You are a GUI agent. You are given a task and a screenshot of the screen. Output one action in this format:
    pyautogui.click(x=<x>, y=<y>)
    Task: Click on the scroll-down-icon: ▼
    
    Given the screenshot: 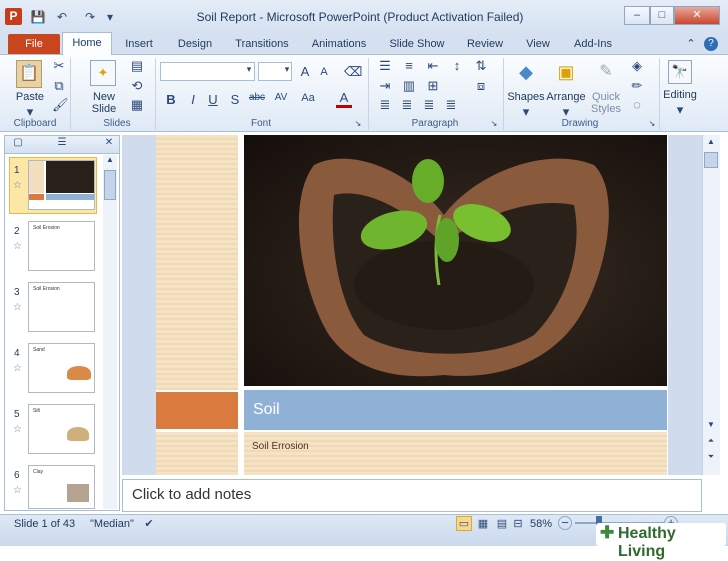 What is the action you would take?
    pyautogui.click(x=711, y=424)
    